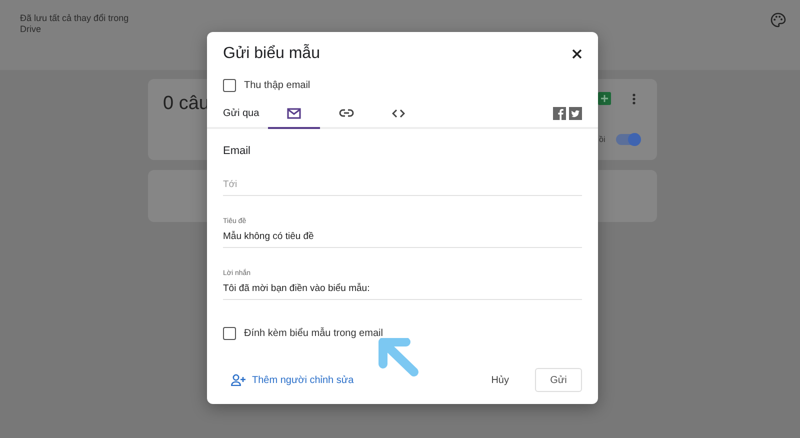  What do you see at coordinates (575, 113) in the screenshot?
I see `bird-icon` at bounding box center [575, 113].